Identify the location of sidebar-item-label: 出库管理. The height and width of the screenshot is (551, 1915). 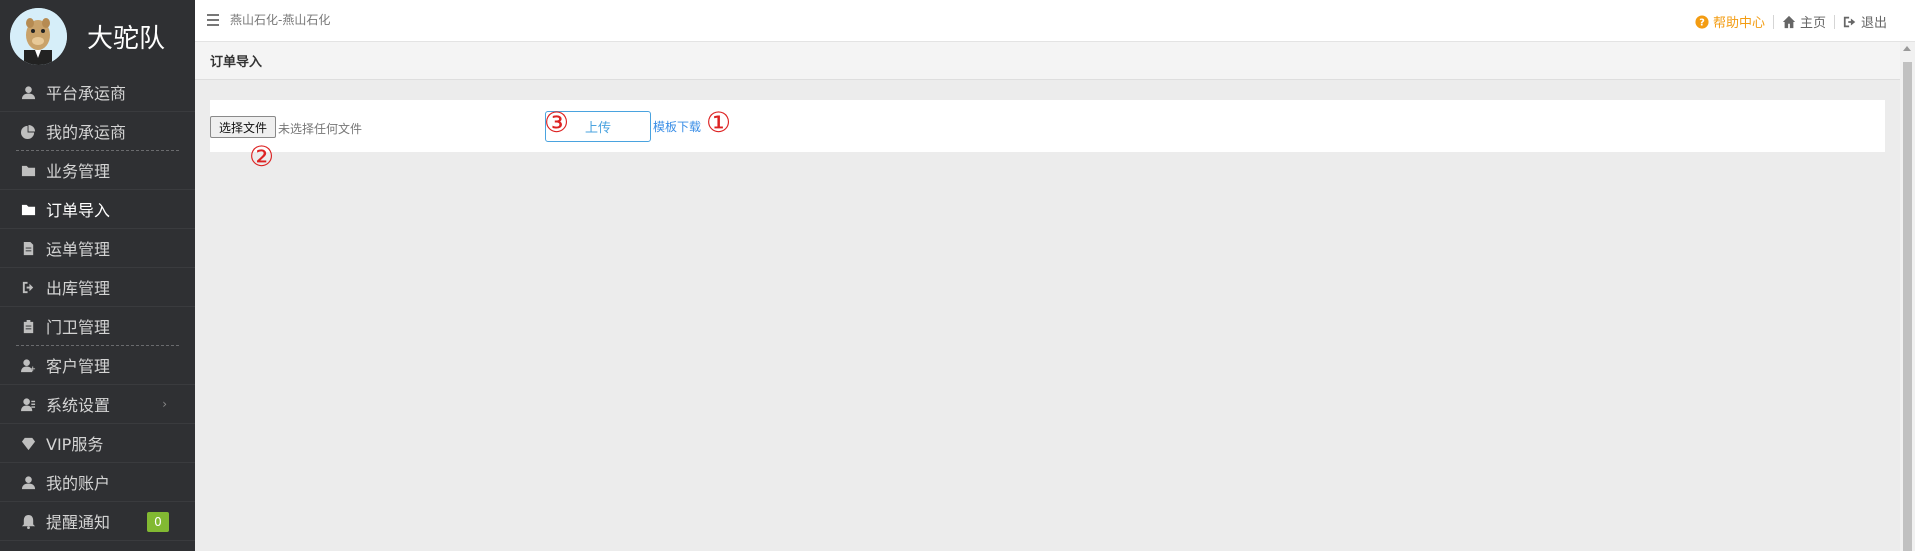
(78, 288).